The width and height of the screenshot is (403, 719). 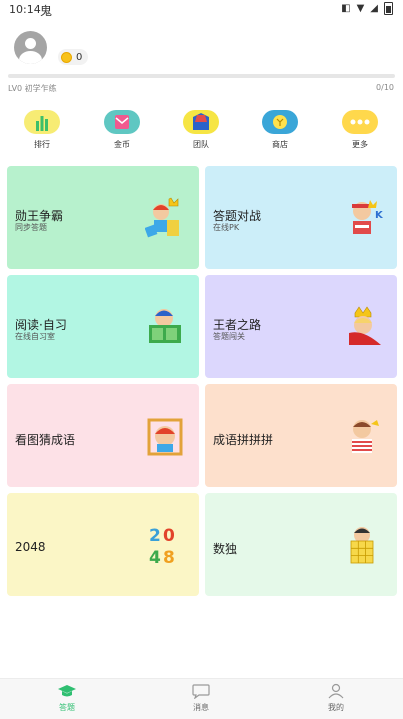 What do you see at coordinates (301, 435) in the screenshot?
I see `card-idiom-puzzle: 成语拼拼拼` at bounding box center [301, 435].